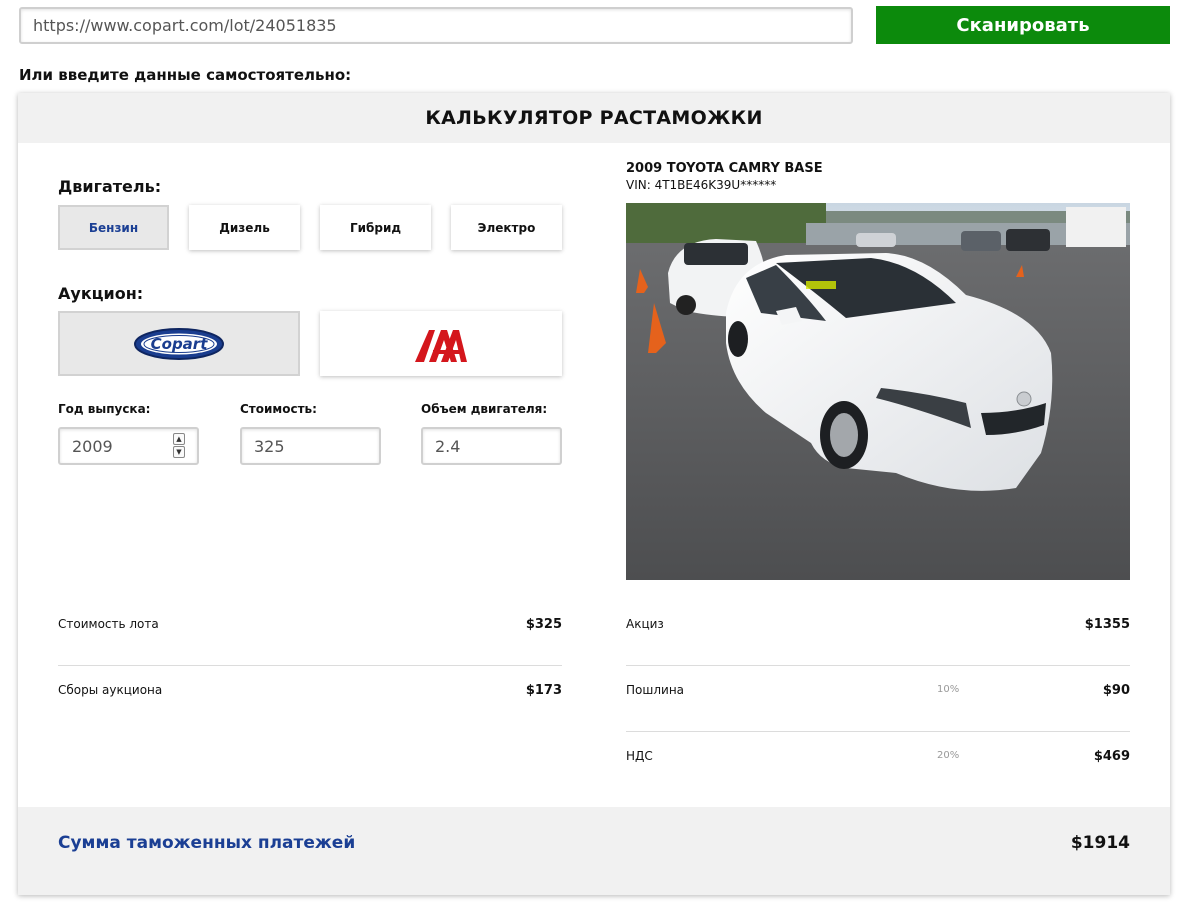 This screenshot has height=905, width=1178. I want to click on cost-row-label: Пошлина, so click(655, 690).